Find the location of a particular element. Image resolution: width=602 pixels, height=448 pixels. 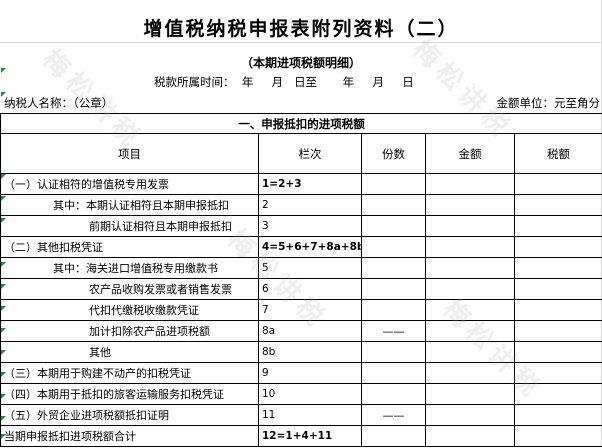

row-item: 代扣代缴税收缴款凭证 is located at coordinates (129, 310).